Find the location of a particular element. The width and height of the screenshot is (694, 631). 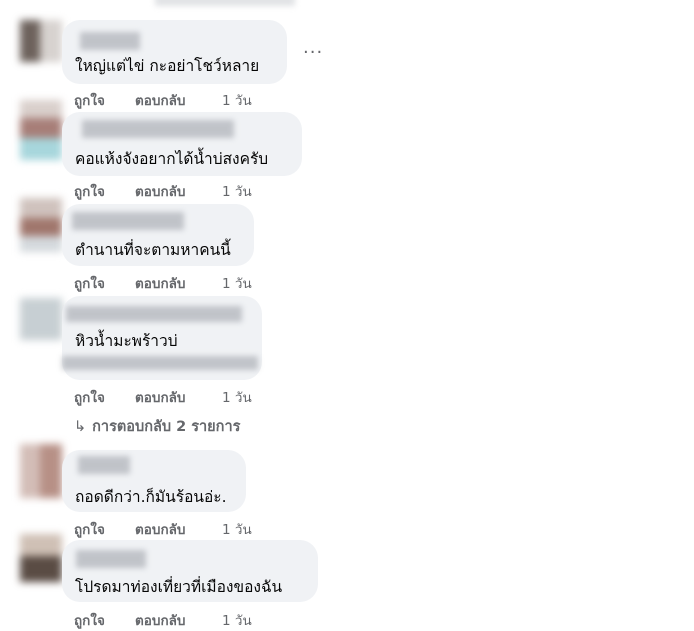

comment-bubble: ตำนานที่จะตามหาคนนี้ is located at coordinates (158, 235).